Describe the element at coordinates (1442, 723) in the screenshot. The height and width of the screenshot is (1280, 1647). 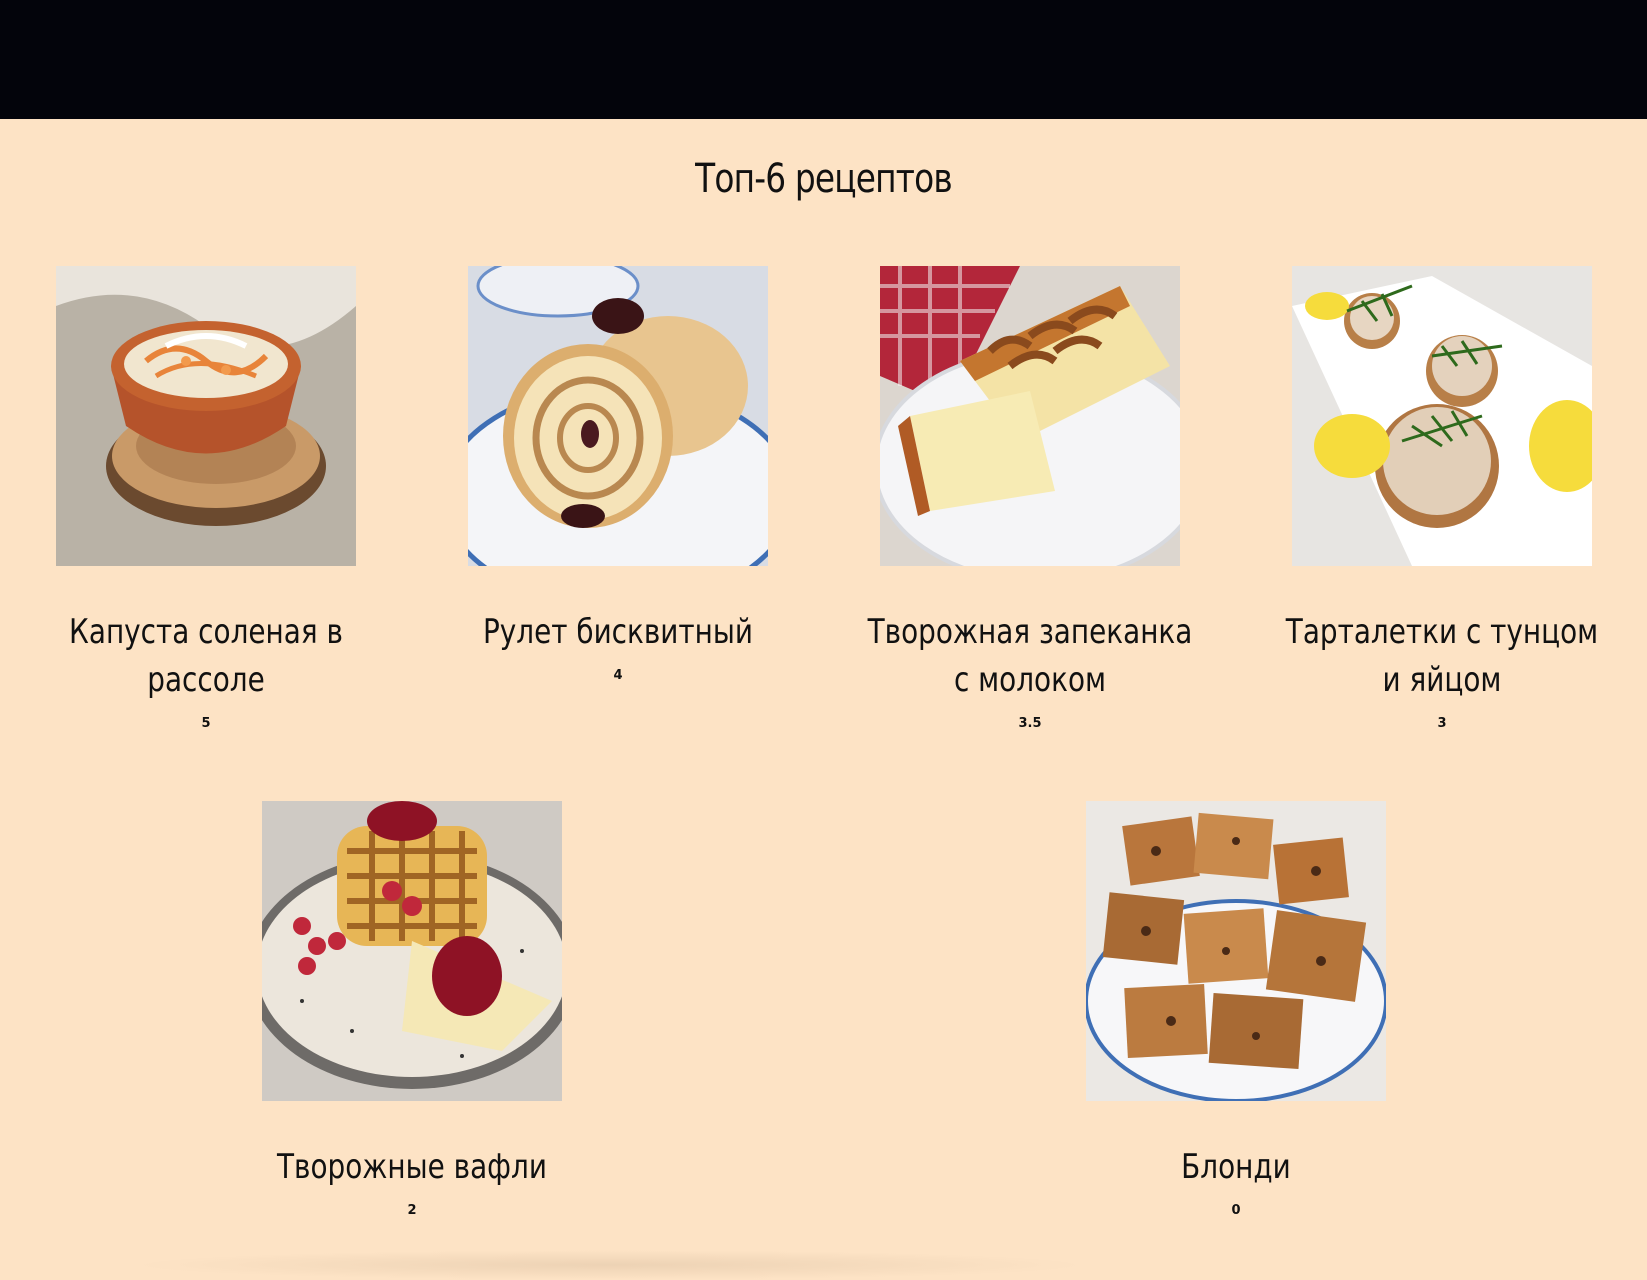
I see `recipe-rating: 3` at that location.